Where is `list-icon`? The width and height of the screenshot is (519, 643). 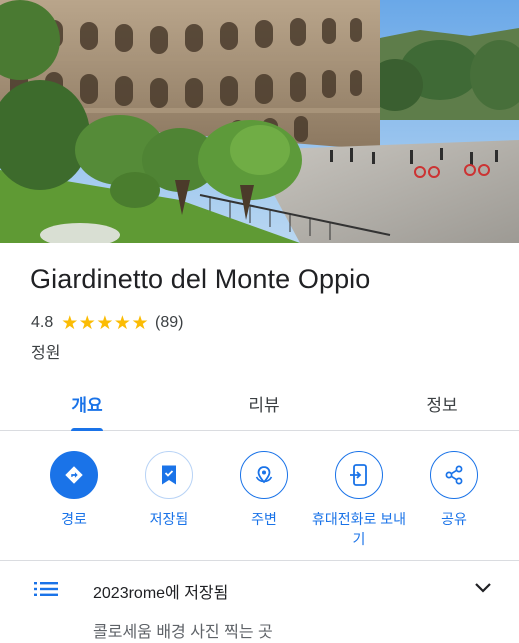
list-icon is located at coordinates (46, 589).